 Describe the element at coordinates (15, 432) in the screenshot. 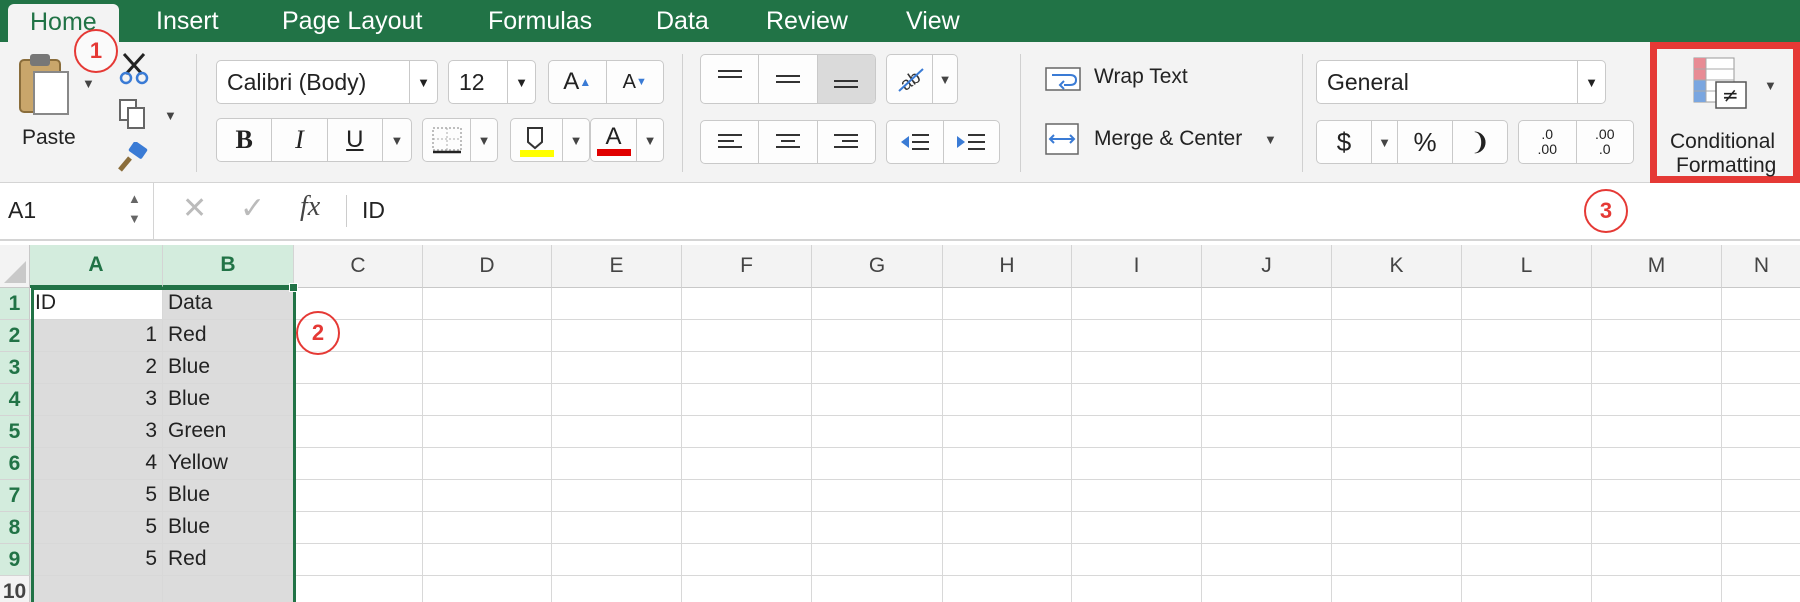

I see `row-header: 5` at that location.